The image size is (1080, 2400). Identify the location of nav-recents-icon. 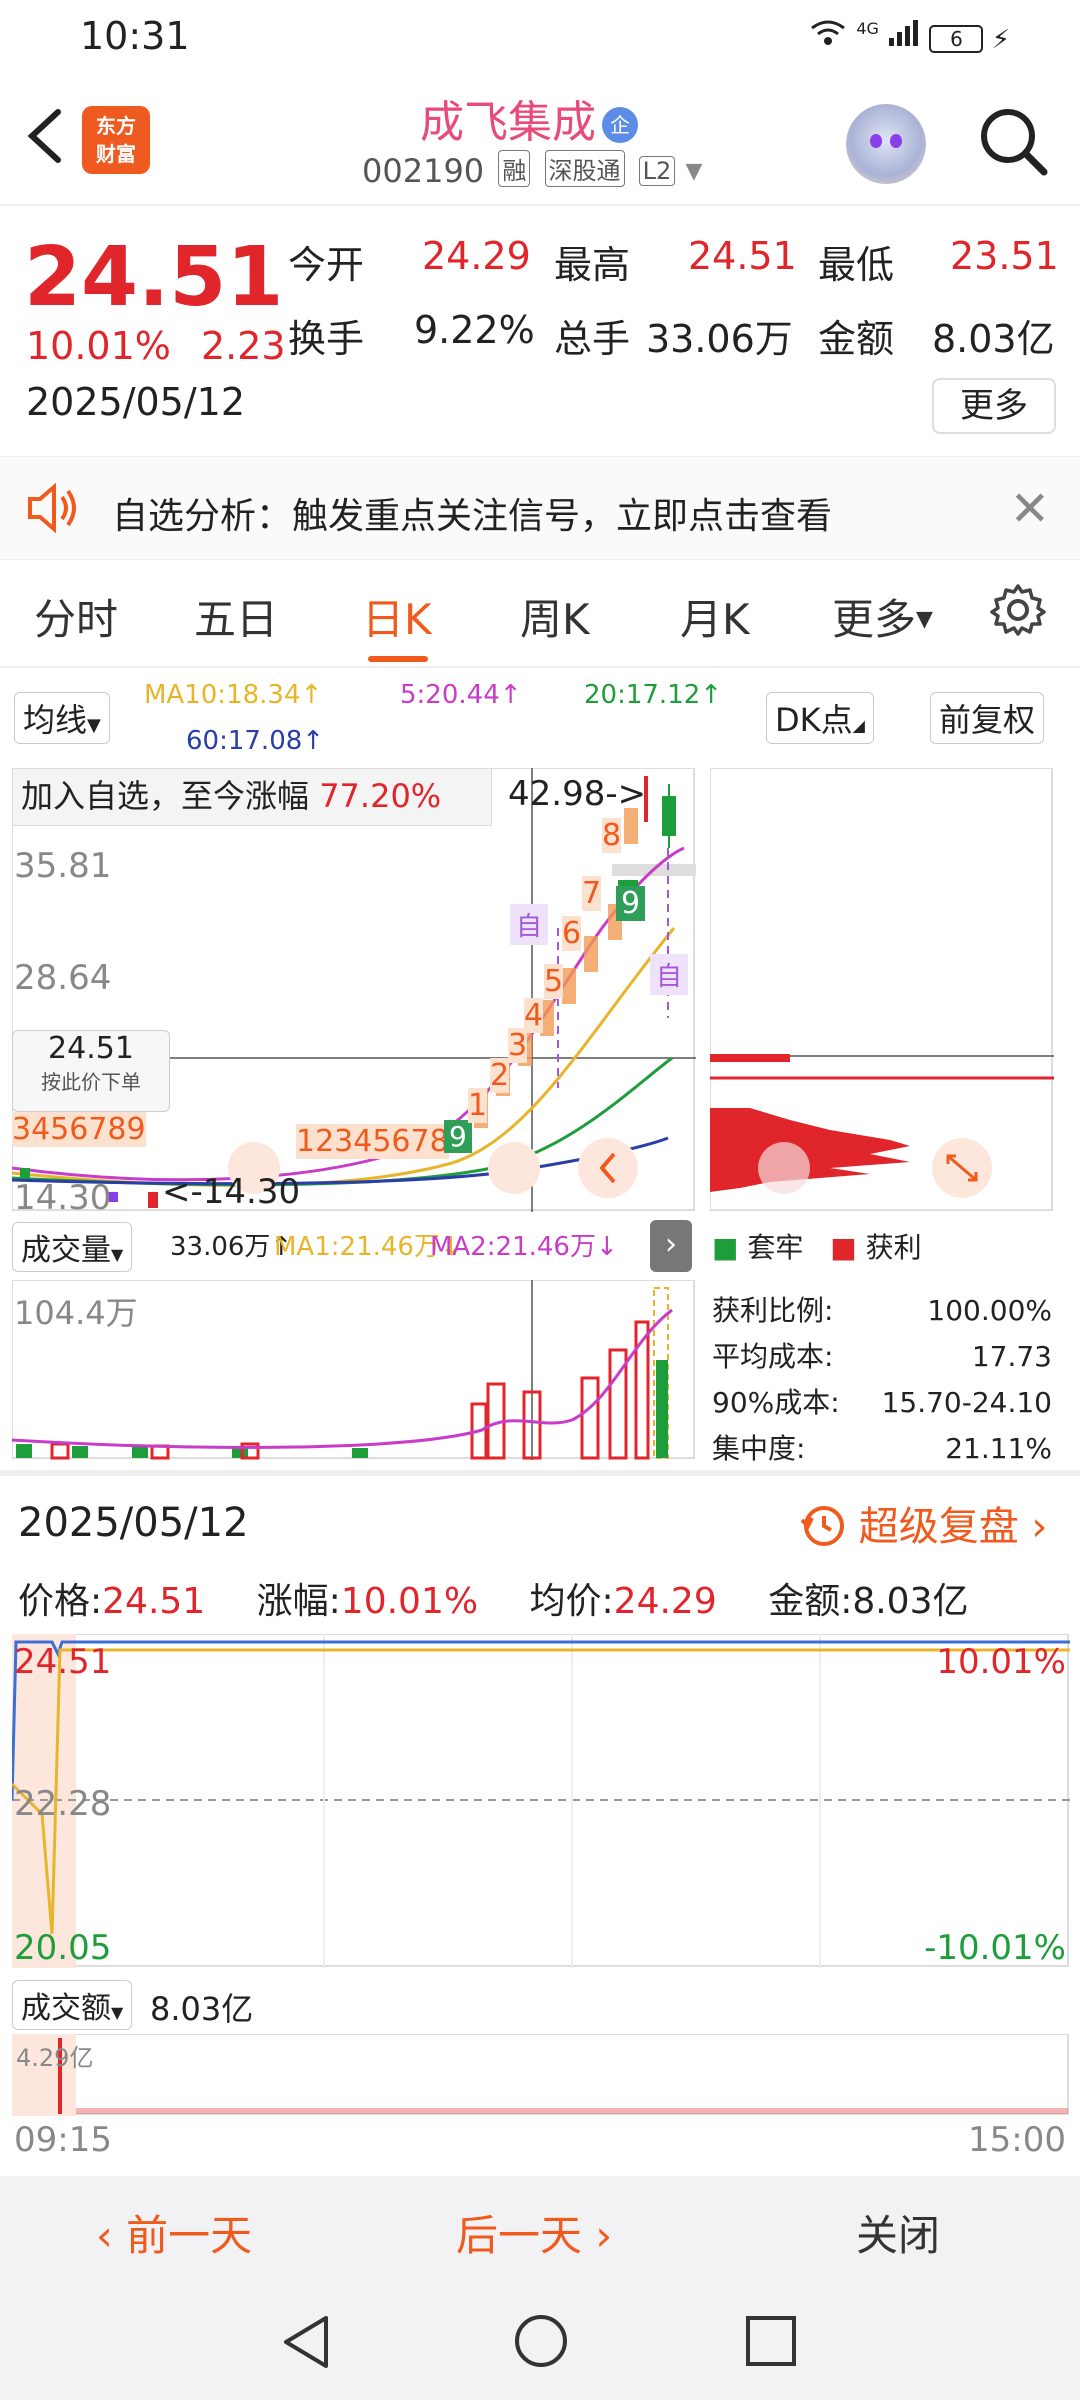
(771, 2343).